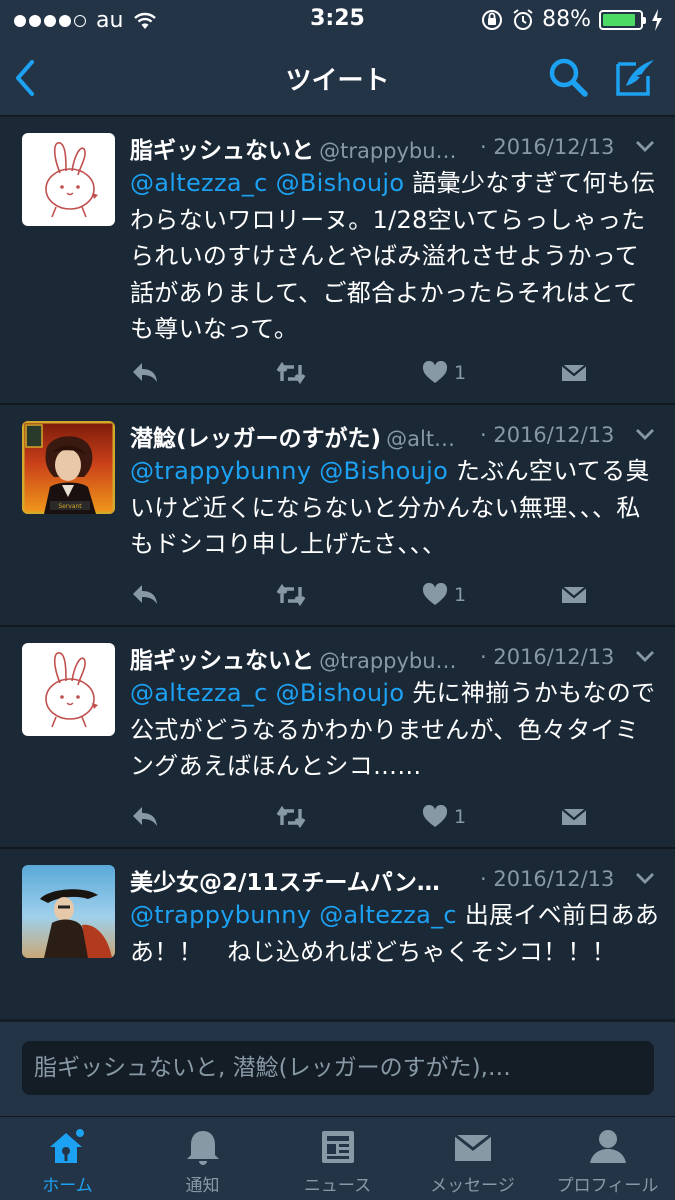 Image resolution: width=675 pixels, height=1200 pixels. I want to click on tab-bar: ホーム 通知 ニュース メッセージ プロフィール, so click(337, 1158).